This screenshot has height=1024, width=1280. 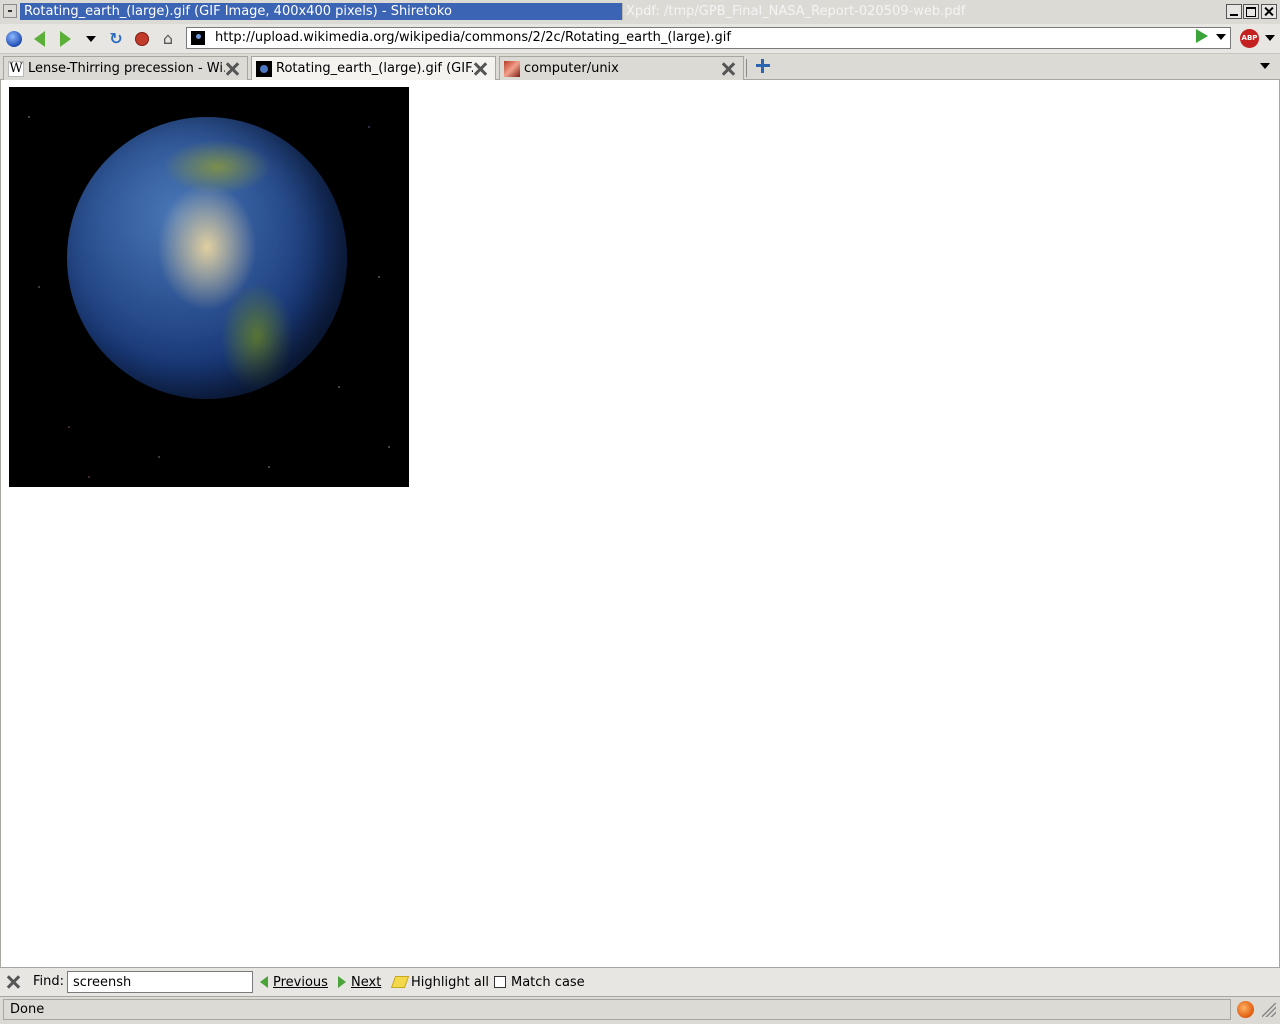 What do you see at coordinates (1251, 11) in the screenshot?
I see `maximize-icon` at bounding box center [1251, 11].